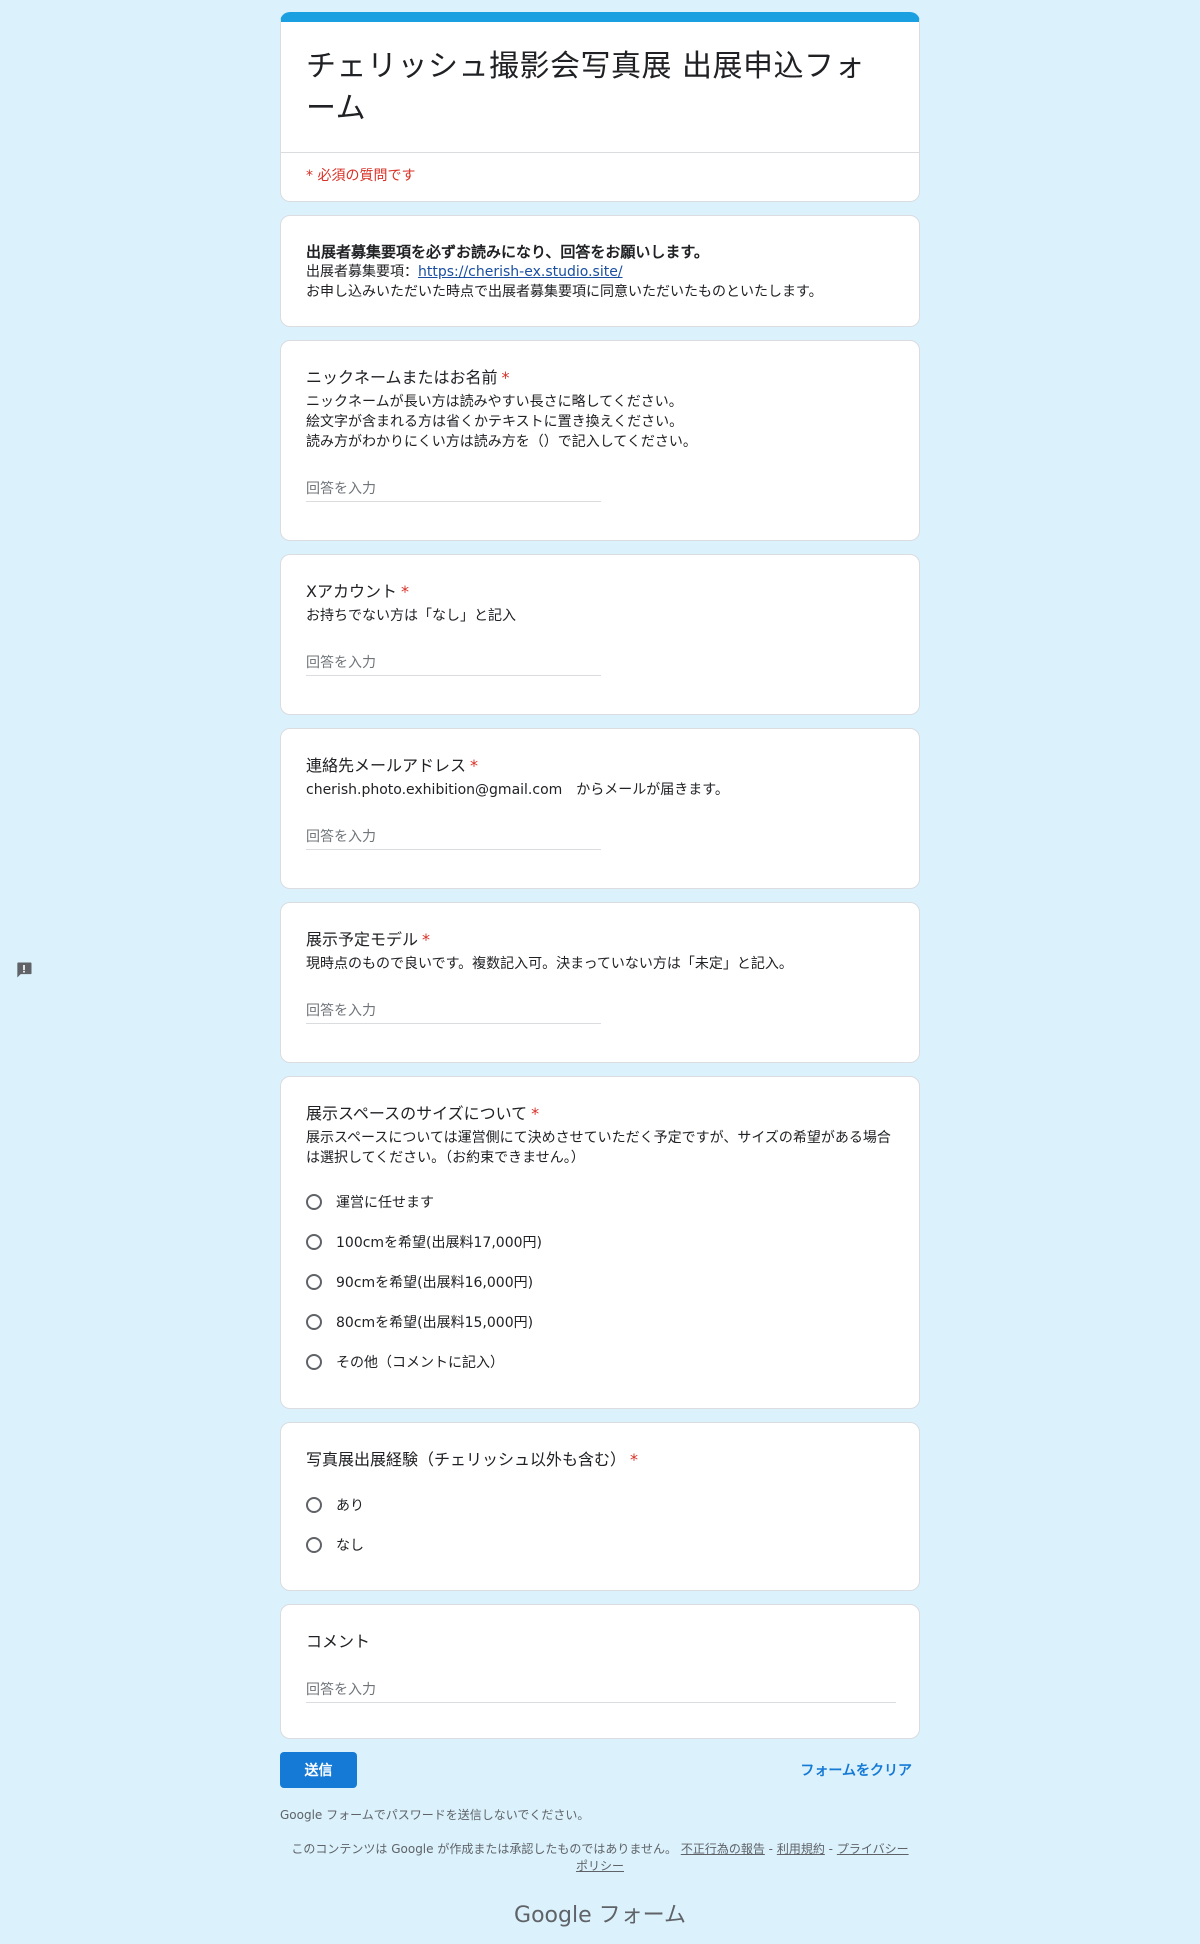 The image size is (1200, 1944). What do you see at coordinates (553, 1915) in the screenshot?
I see `google-wordmark: Google` at bounding box center [553, 1915].